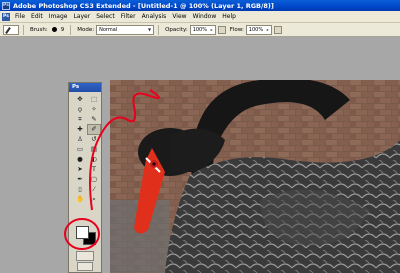 The width and height of the screenshot is (400, 273). I want to click on brush-label: Brush:, so click(39, 29).